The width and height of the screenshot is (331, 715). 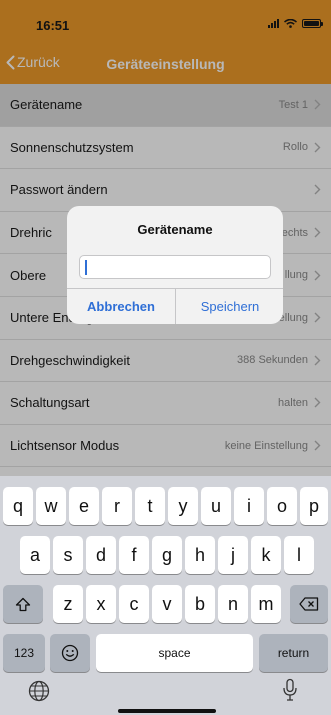 I want to click on microphone-icon, so click(x=290, y=689).